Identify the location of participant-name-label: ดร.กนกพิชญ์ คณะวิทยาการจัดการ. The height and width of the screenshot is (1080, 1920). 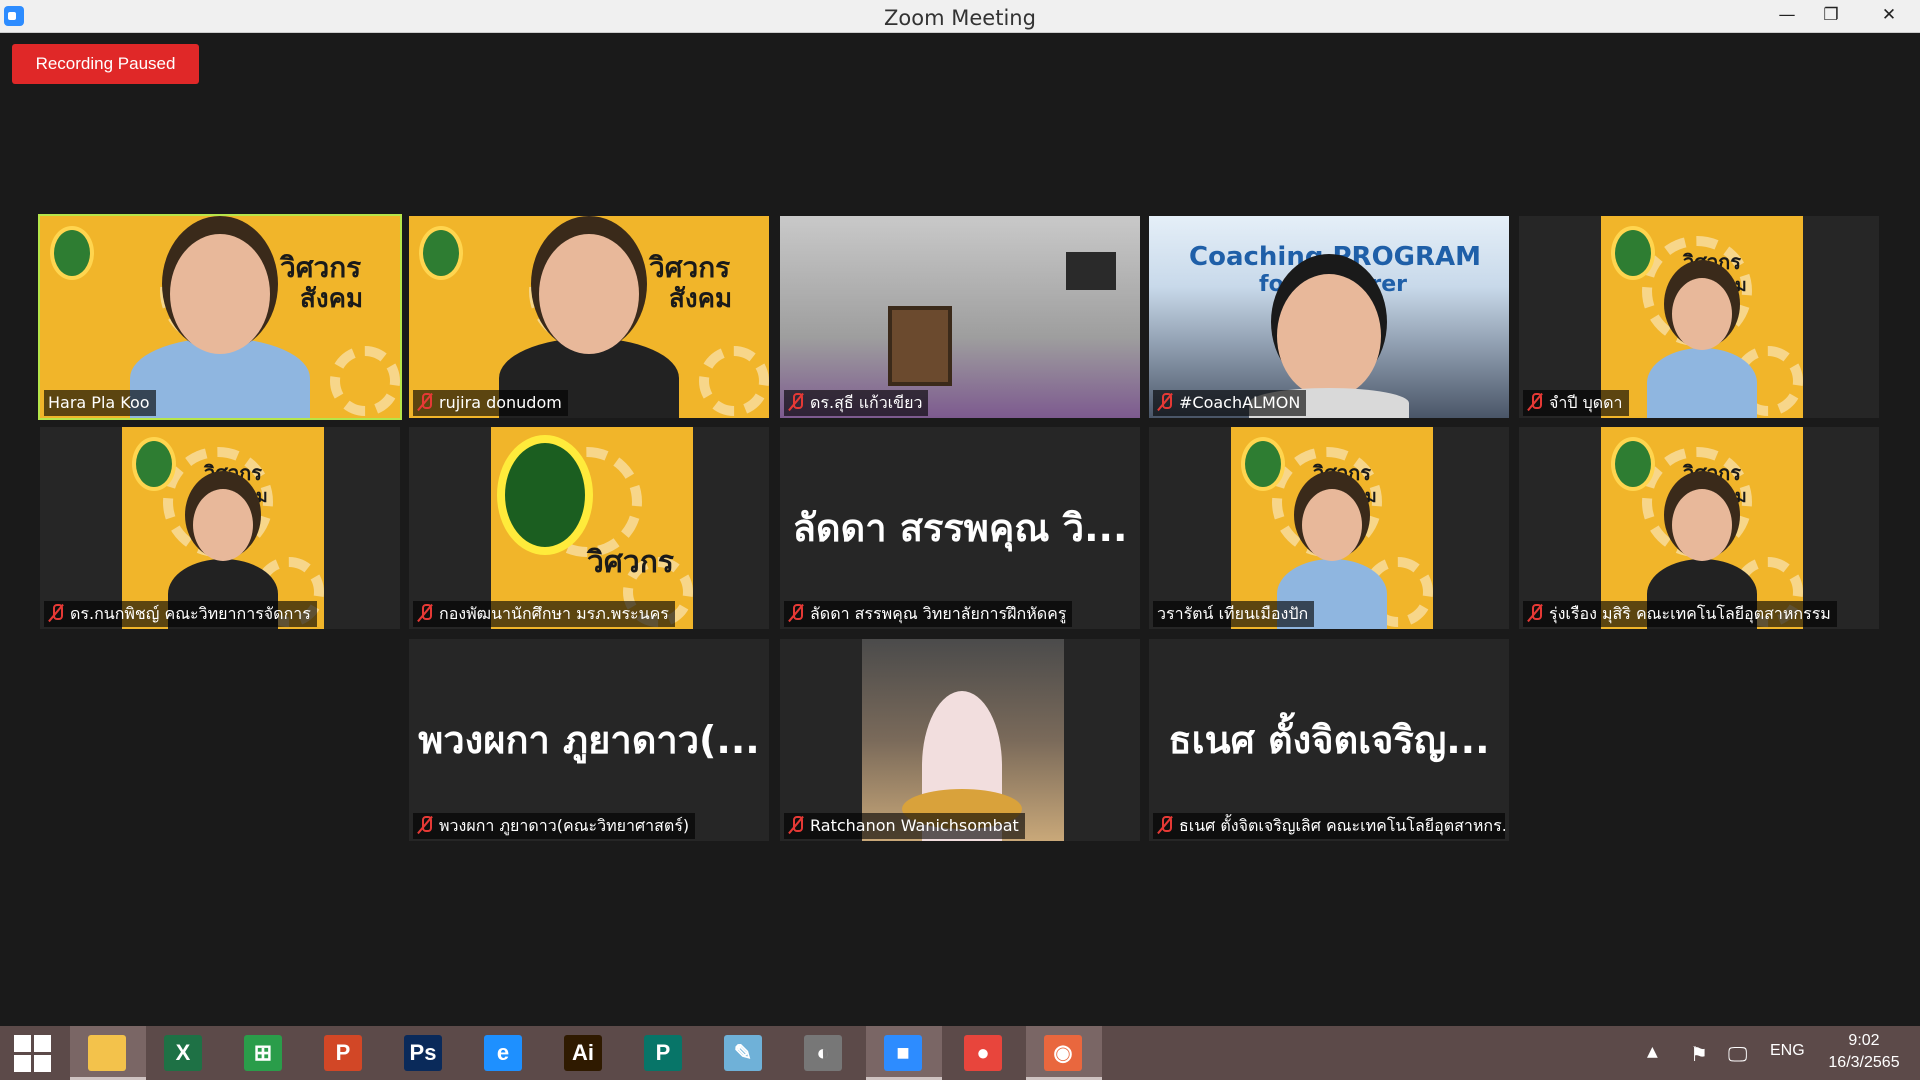
(180, 614).